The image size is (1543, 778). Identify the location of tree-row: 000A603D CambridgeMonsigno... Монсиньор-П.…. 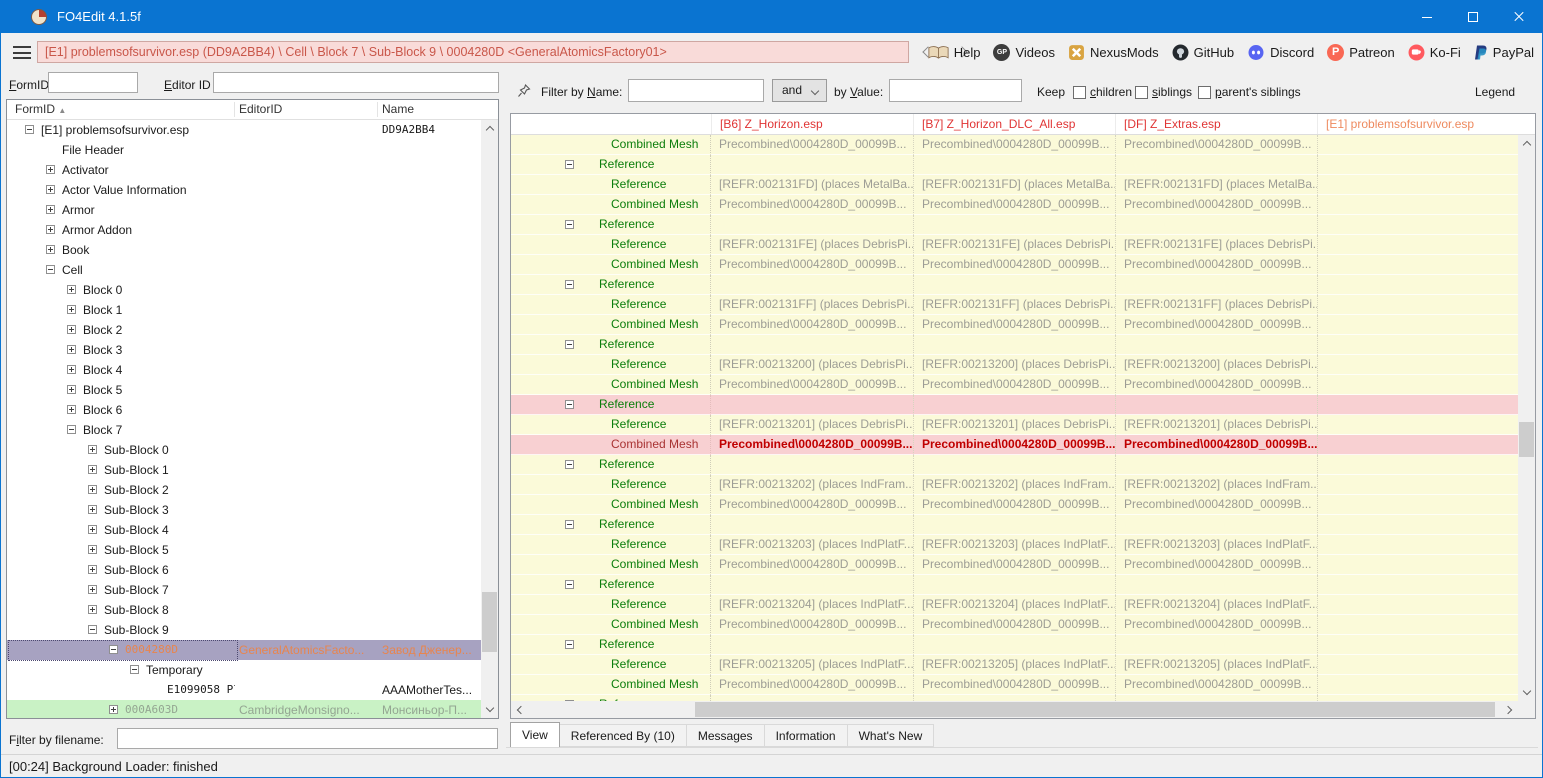
(245, 709).